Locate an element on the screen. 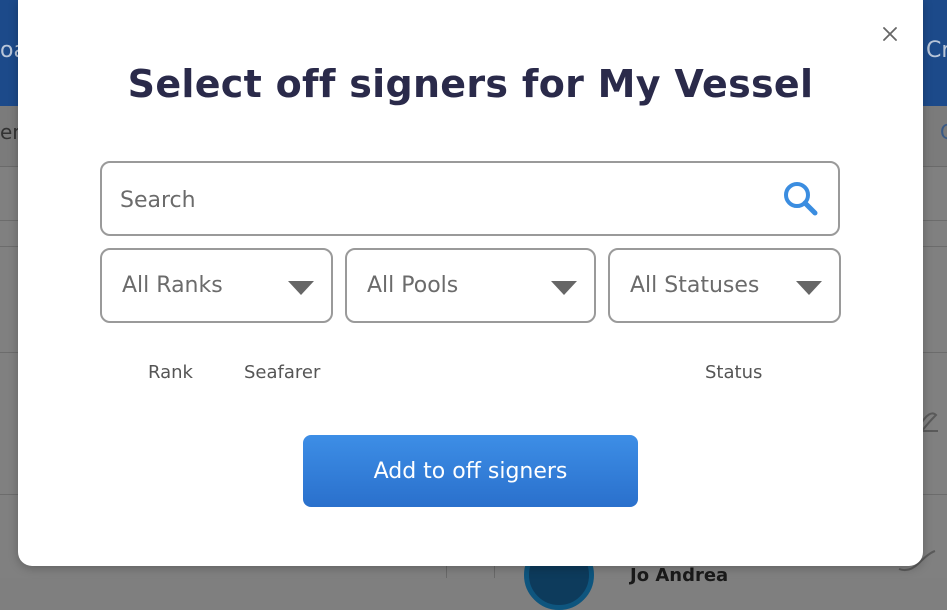 The height and width of the screenshot is (610, 947). close-icon is located at coordinates (890, 34).